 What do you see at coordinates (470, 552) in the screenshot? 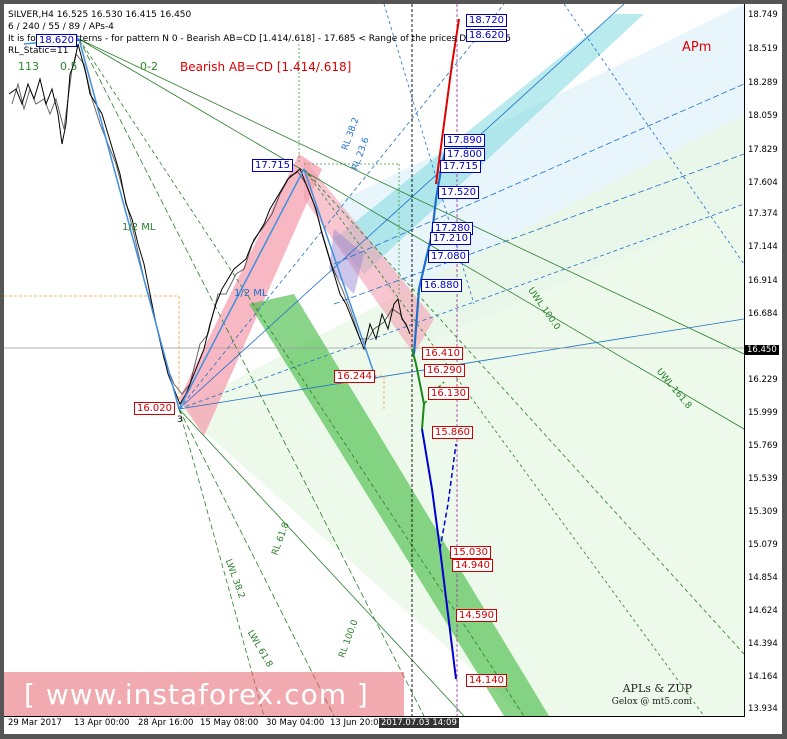
I see `target-level: 15.030` at bounding box center [470, 552].